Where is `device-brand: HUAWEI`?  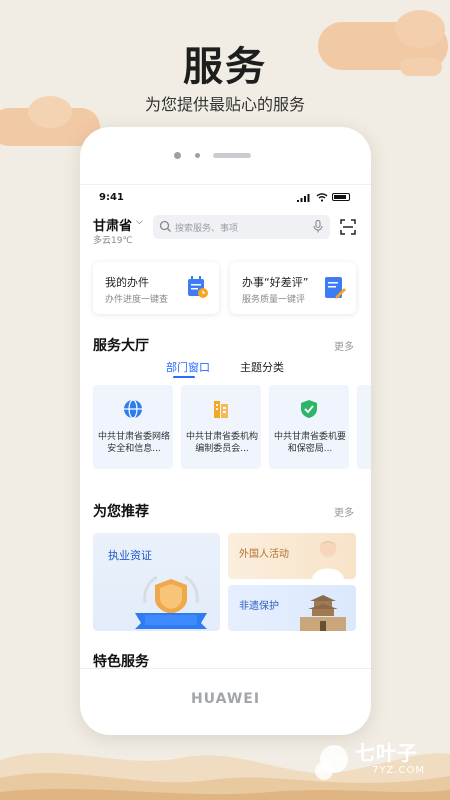
device-brand: HUAWEI is located at coordinates (225, 699).